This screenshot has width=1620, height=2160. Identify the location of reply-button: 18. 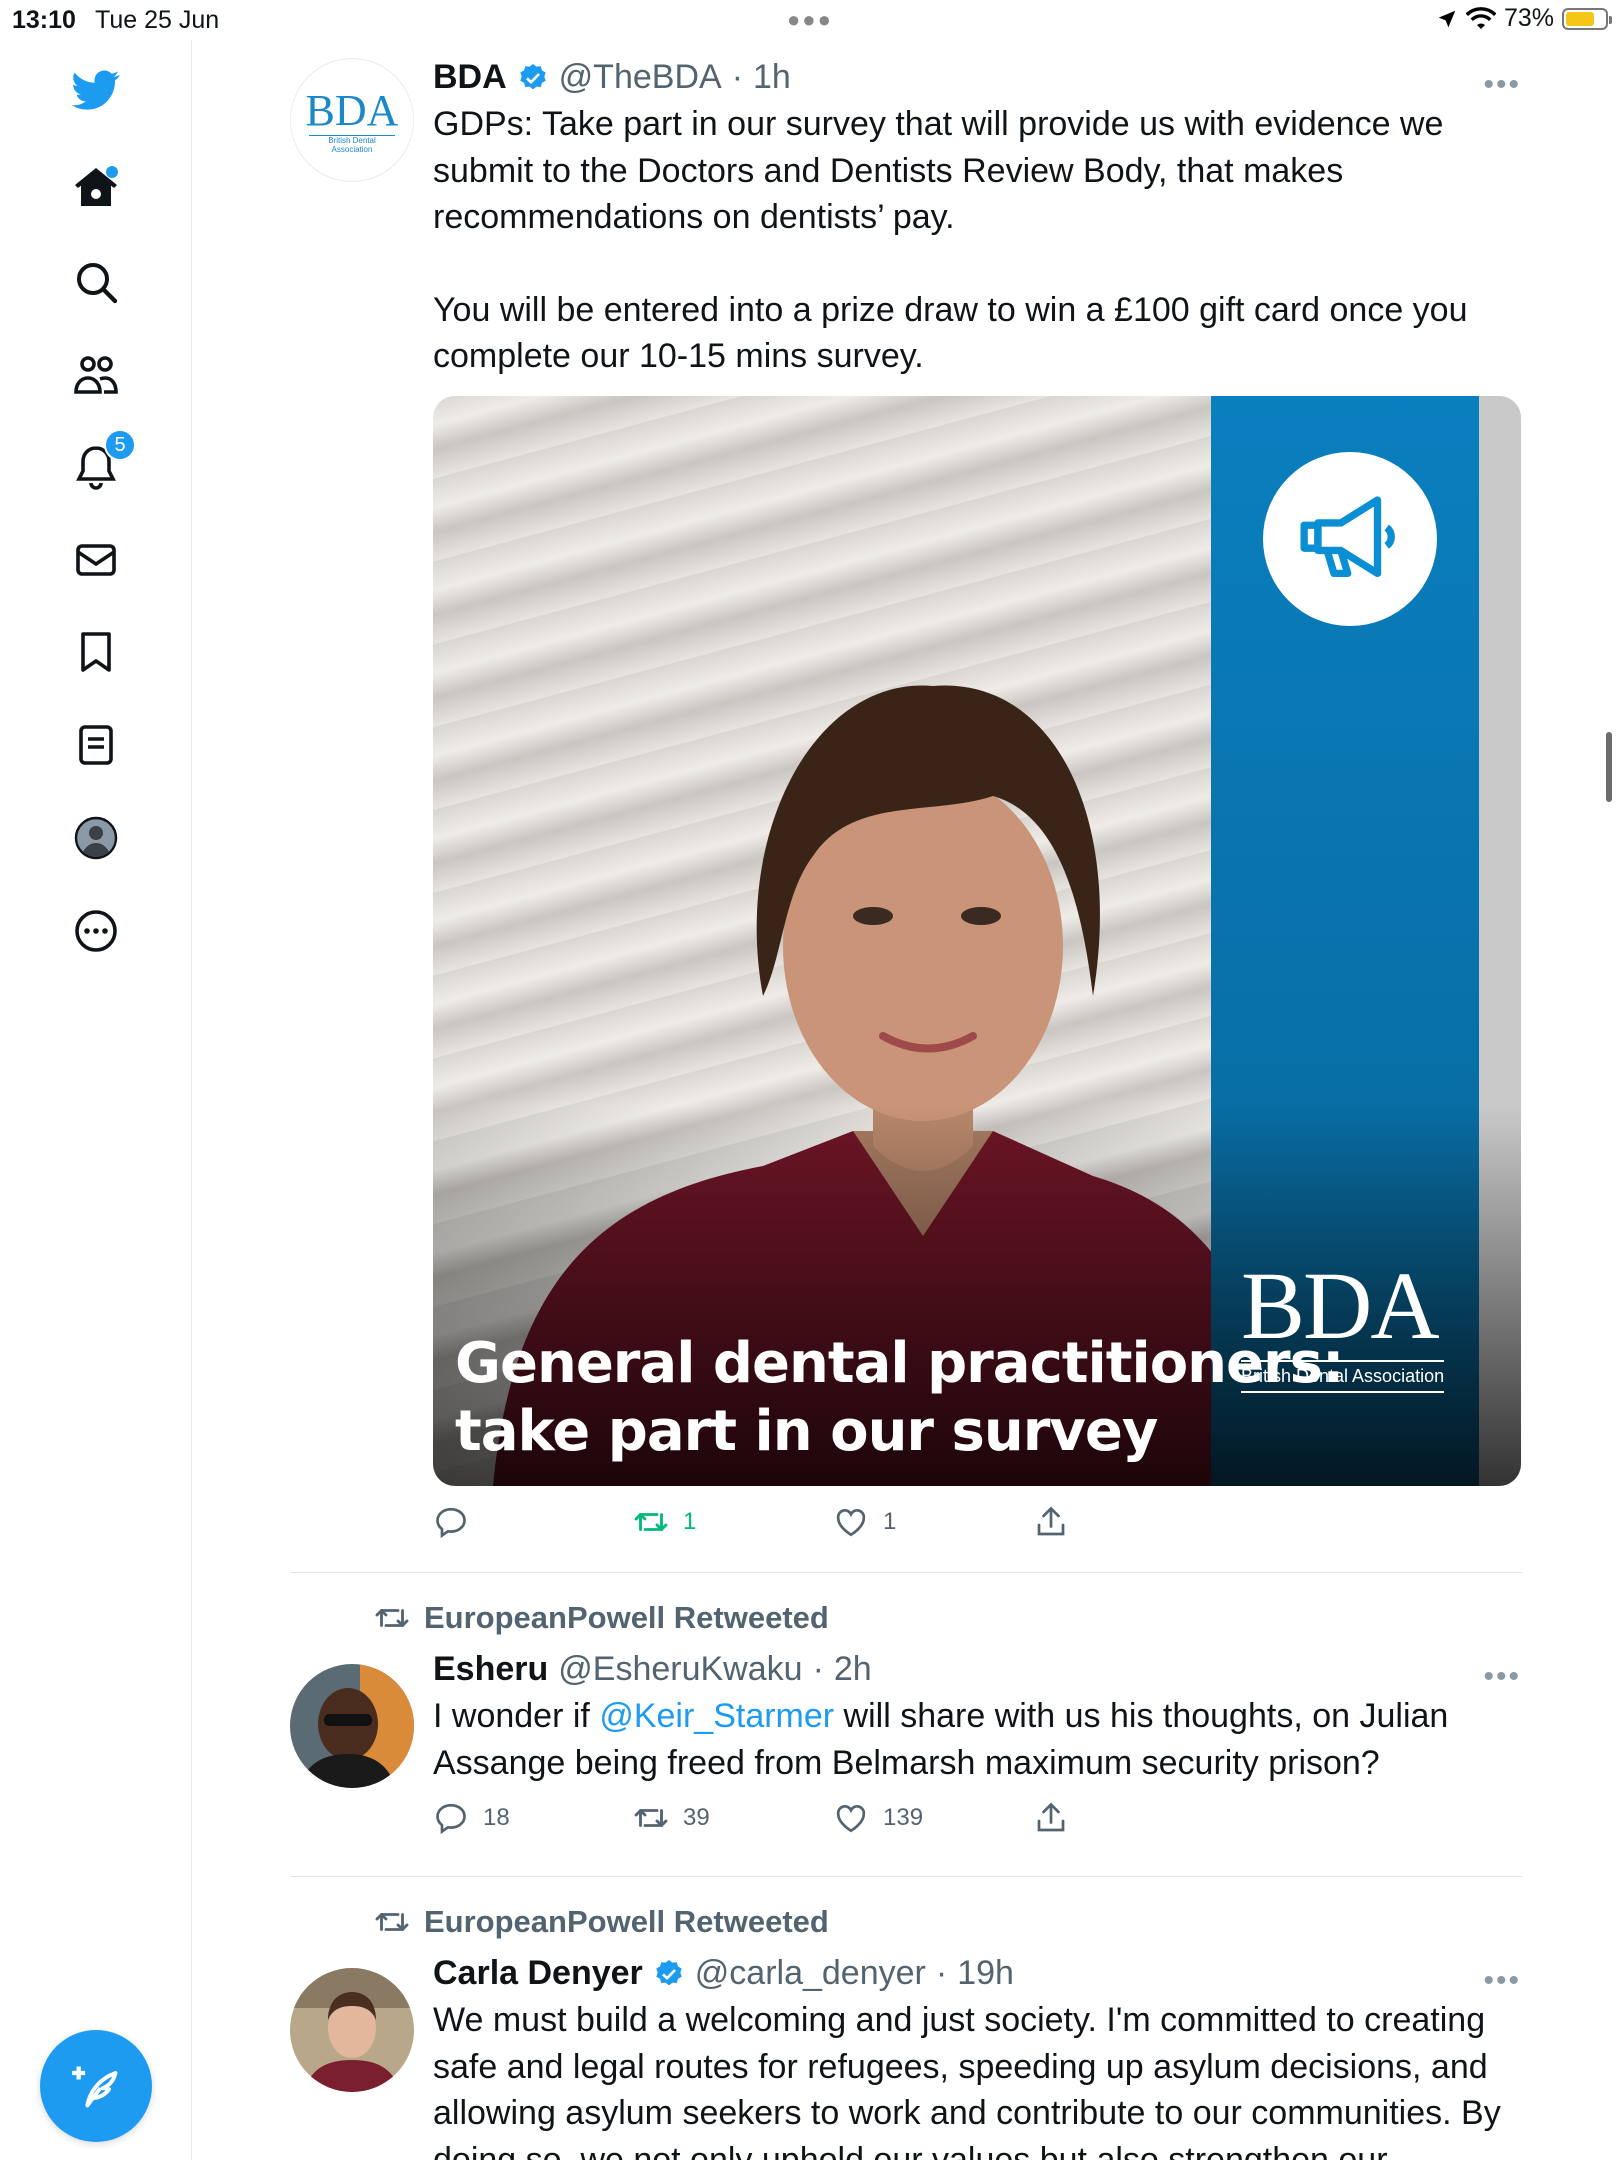
(533, 1818).